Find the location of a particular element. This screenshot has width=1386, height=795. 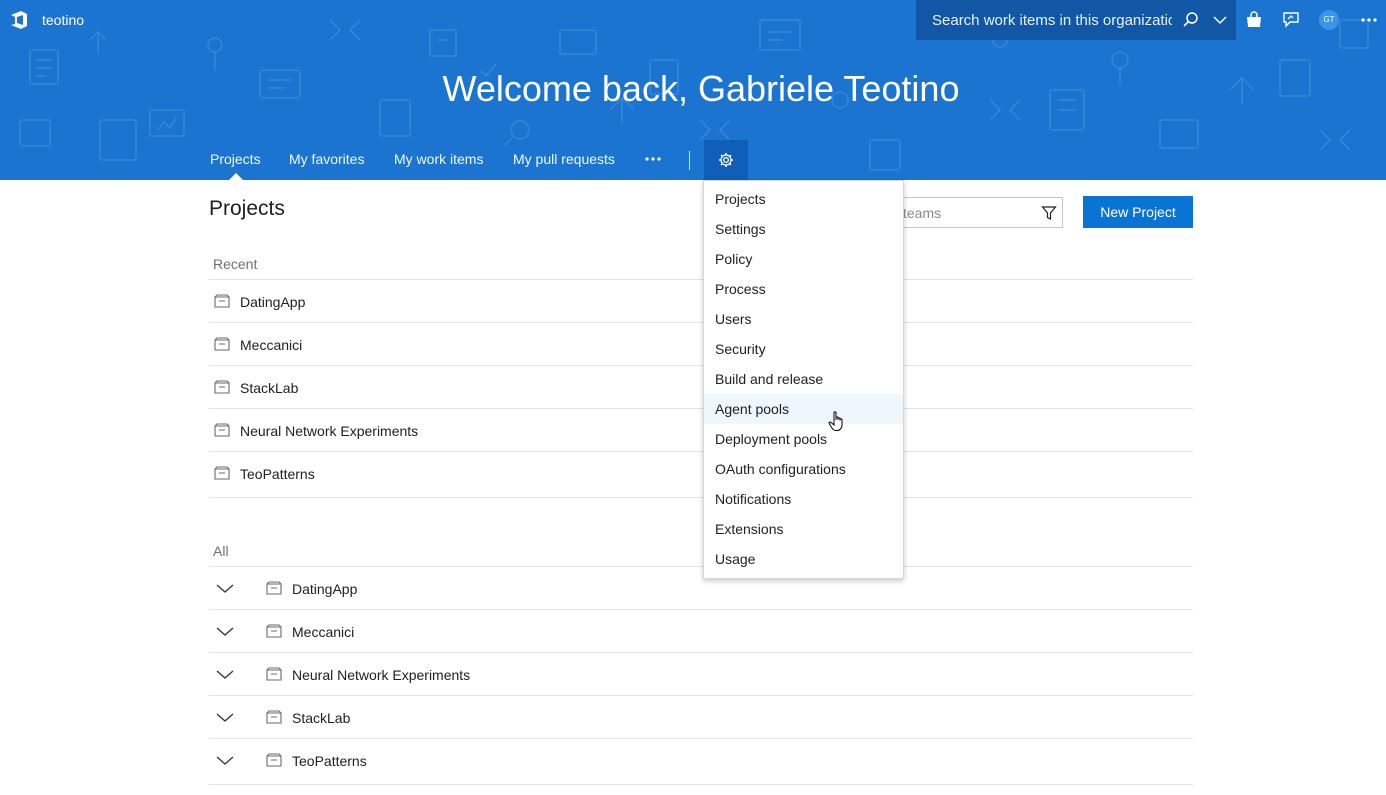

menu-item-usage: Usage is located at coordinates (803, 559).